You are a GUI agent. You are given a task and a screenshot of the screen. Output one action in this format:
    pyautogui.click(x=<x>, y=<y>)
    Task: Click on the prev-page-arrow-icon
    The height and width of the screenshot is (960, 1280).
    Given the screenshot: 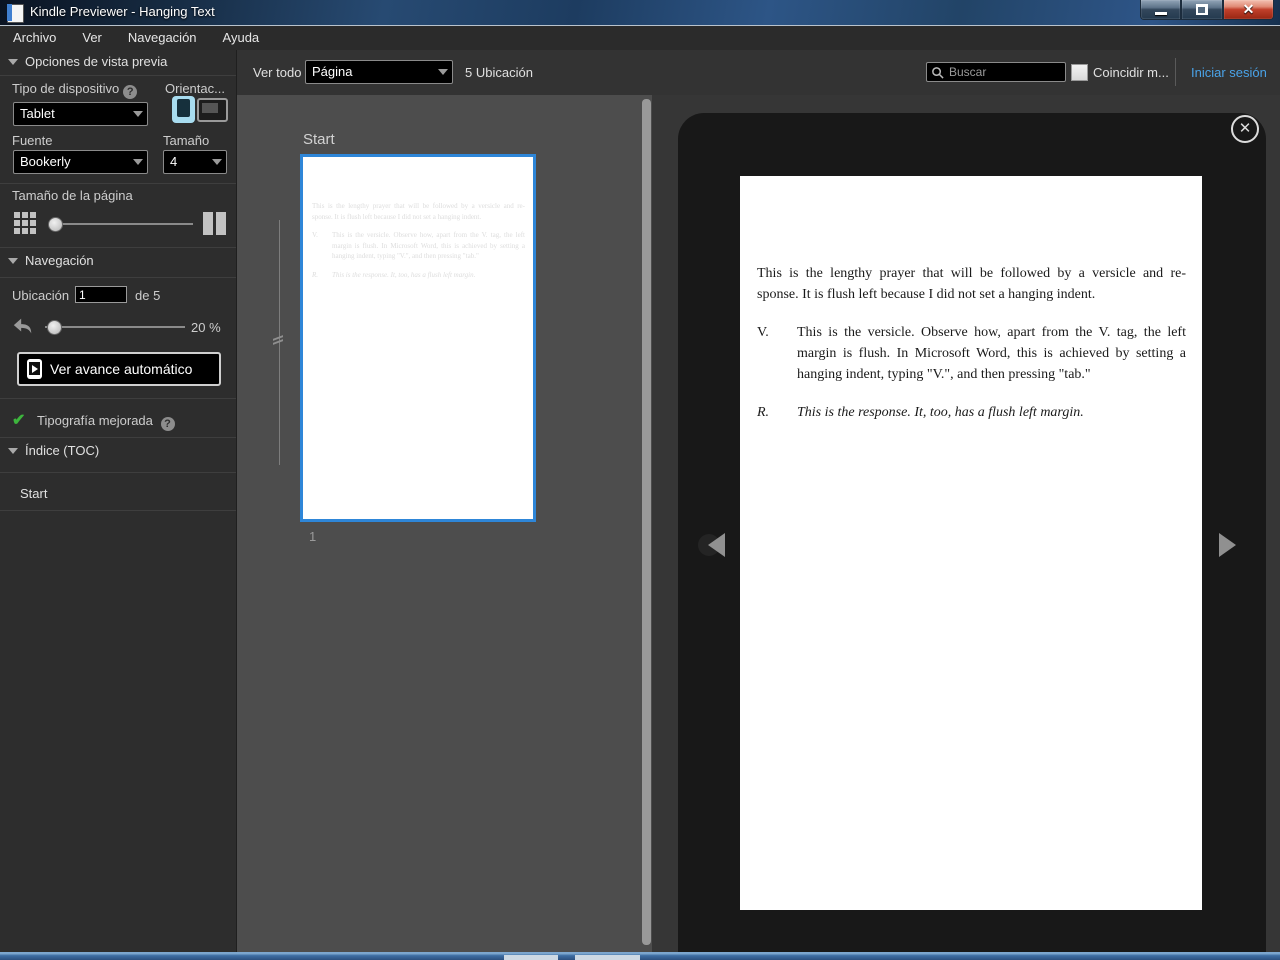 What is the action you would take?
    pyautogui.click(x=716, y=545)
    